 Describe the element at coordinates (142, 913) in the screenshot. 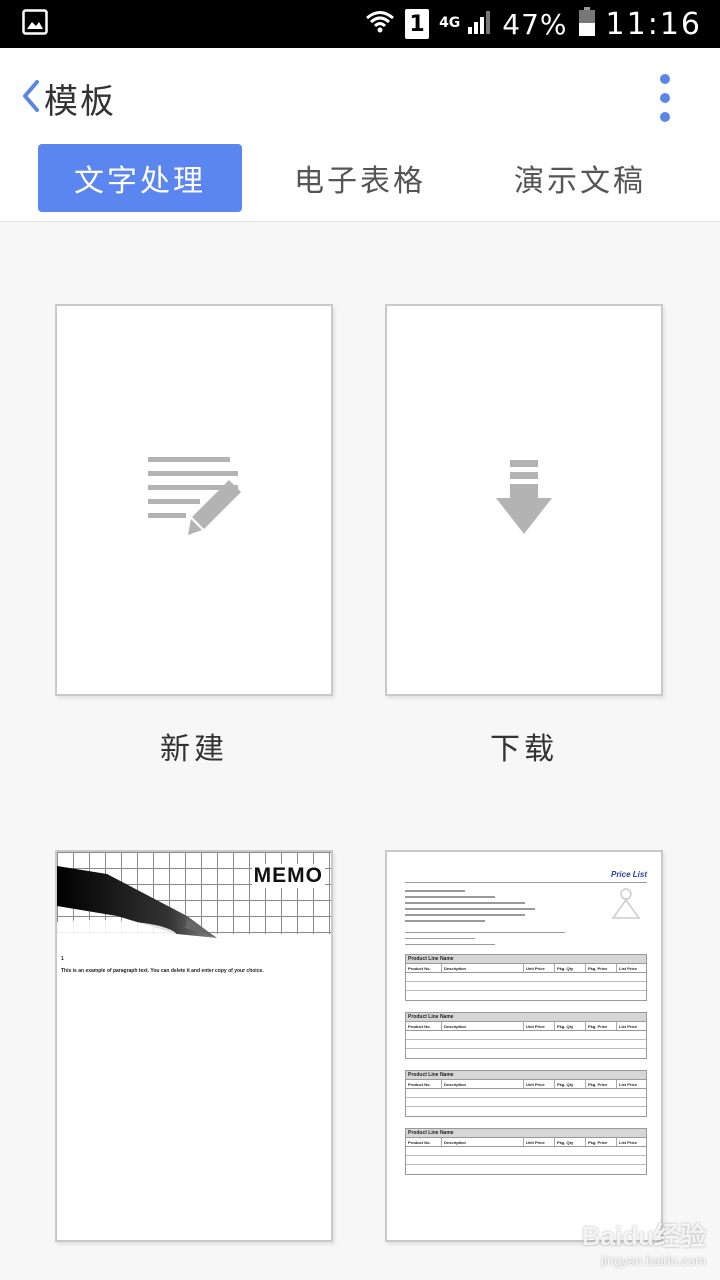

I see `fountain-pen-image` at that location.